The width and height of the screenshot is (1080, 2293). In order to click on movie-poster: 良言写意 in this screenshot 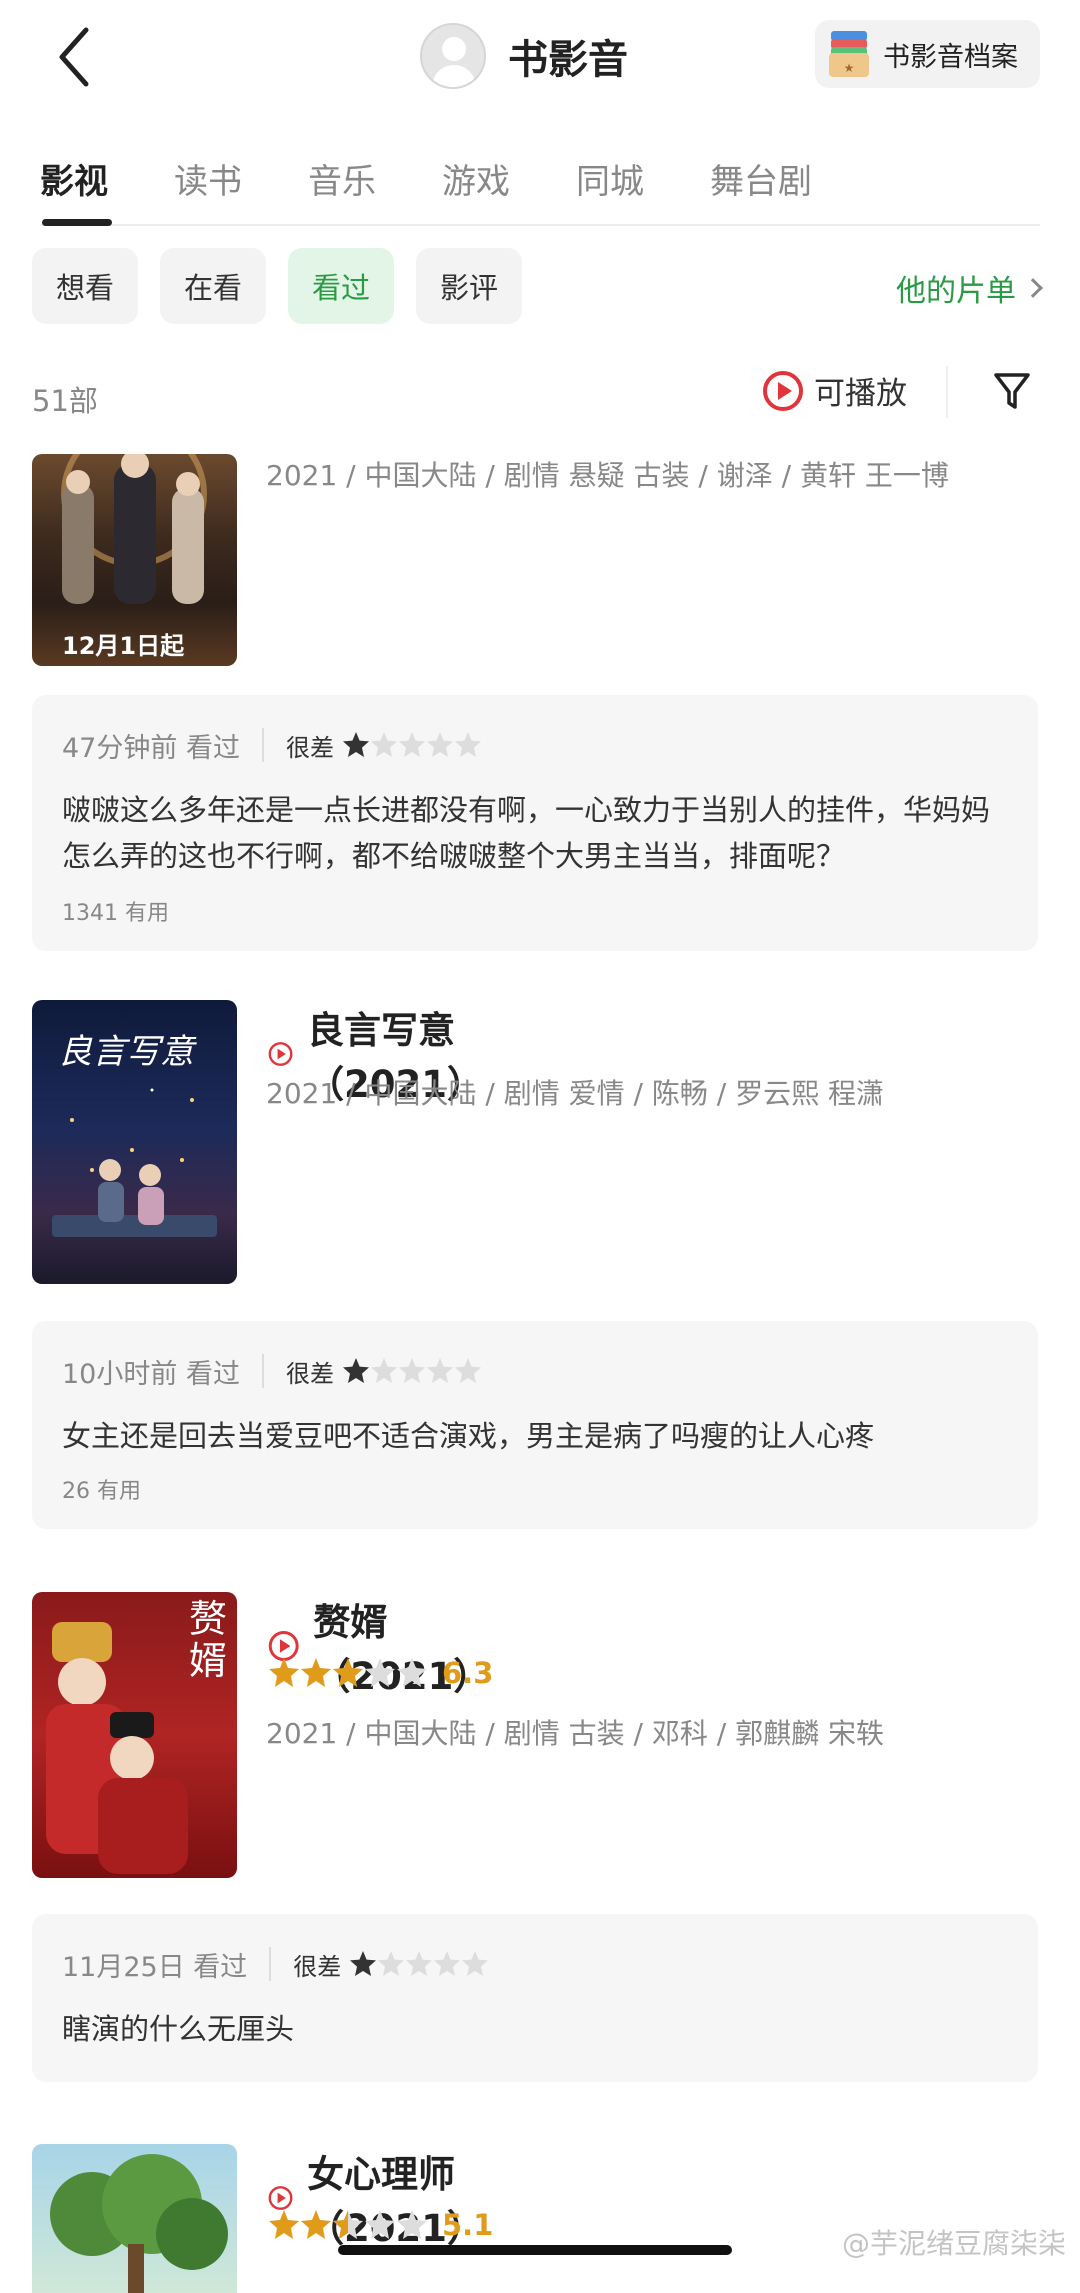, I will do `click(134, 1142)`.